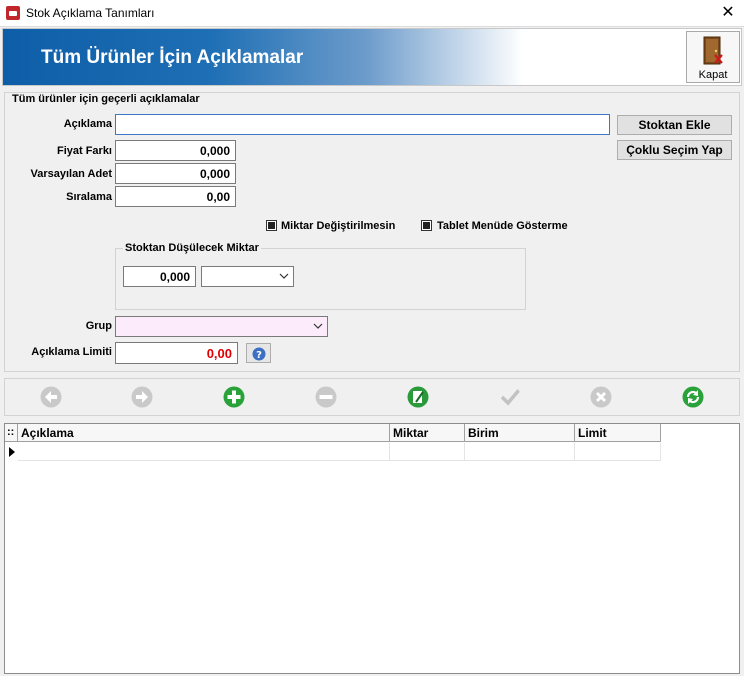  Describe the element at coordinates (159, 276) in the screenshot. I see `stok-amount-input: 0,000` at that location.